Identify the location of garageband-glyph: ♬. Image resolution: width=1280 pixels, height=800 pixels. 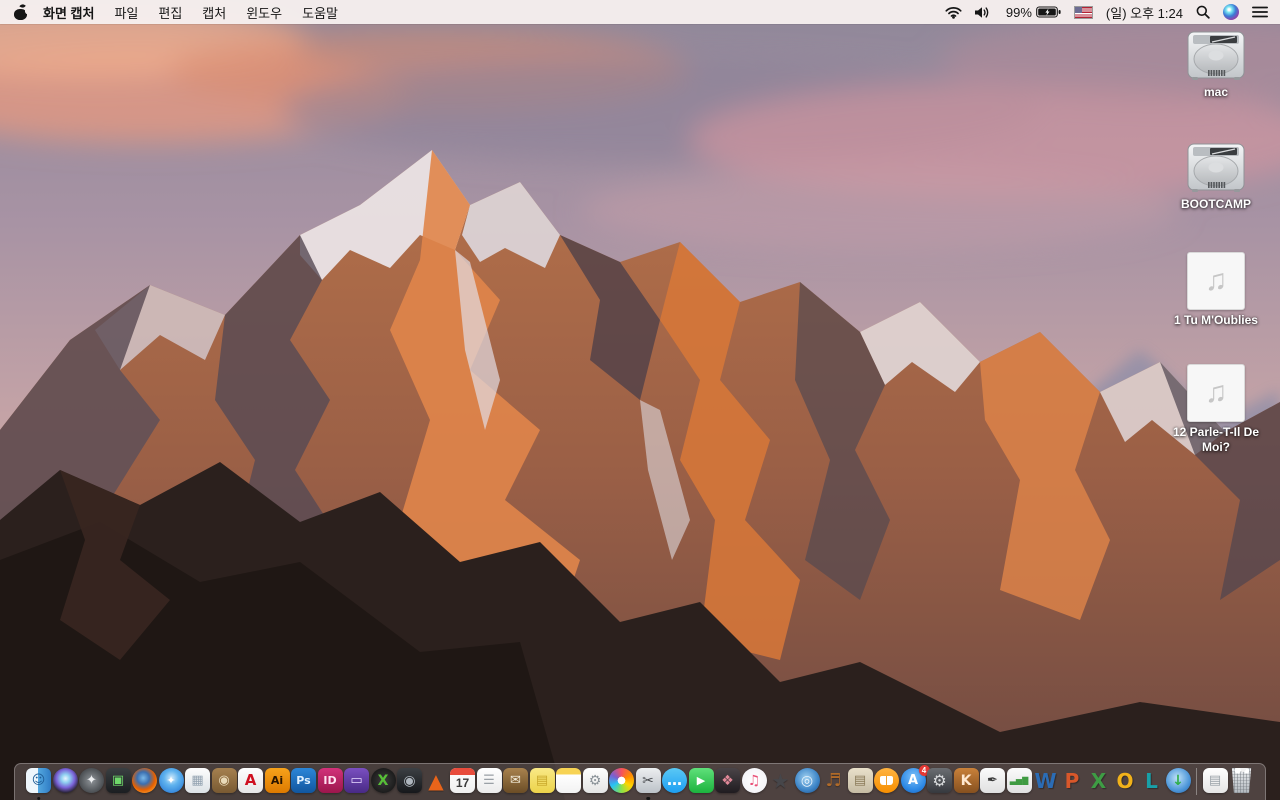
(833, 780).